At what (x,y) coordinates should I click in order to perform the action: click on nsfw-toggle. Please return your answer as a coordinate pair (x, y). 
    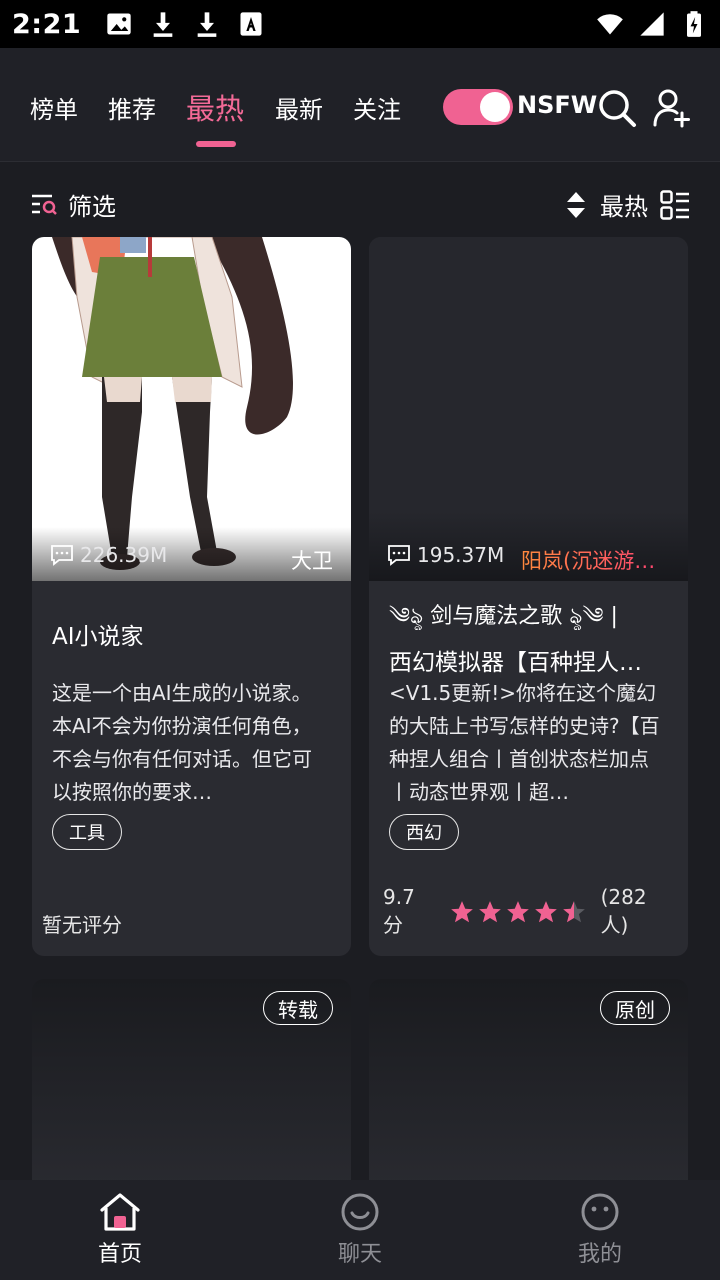
    Looking at the image, I should click on (478, 107).